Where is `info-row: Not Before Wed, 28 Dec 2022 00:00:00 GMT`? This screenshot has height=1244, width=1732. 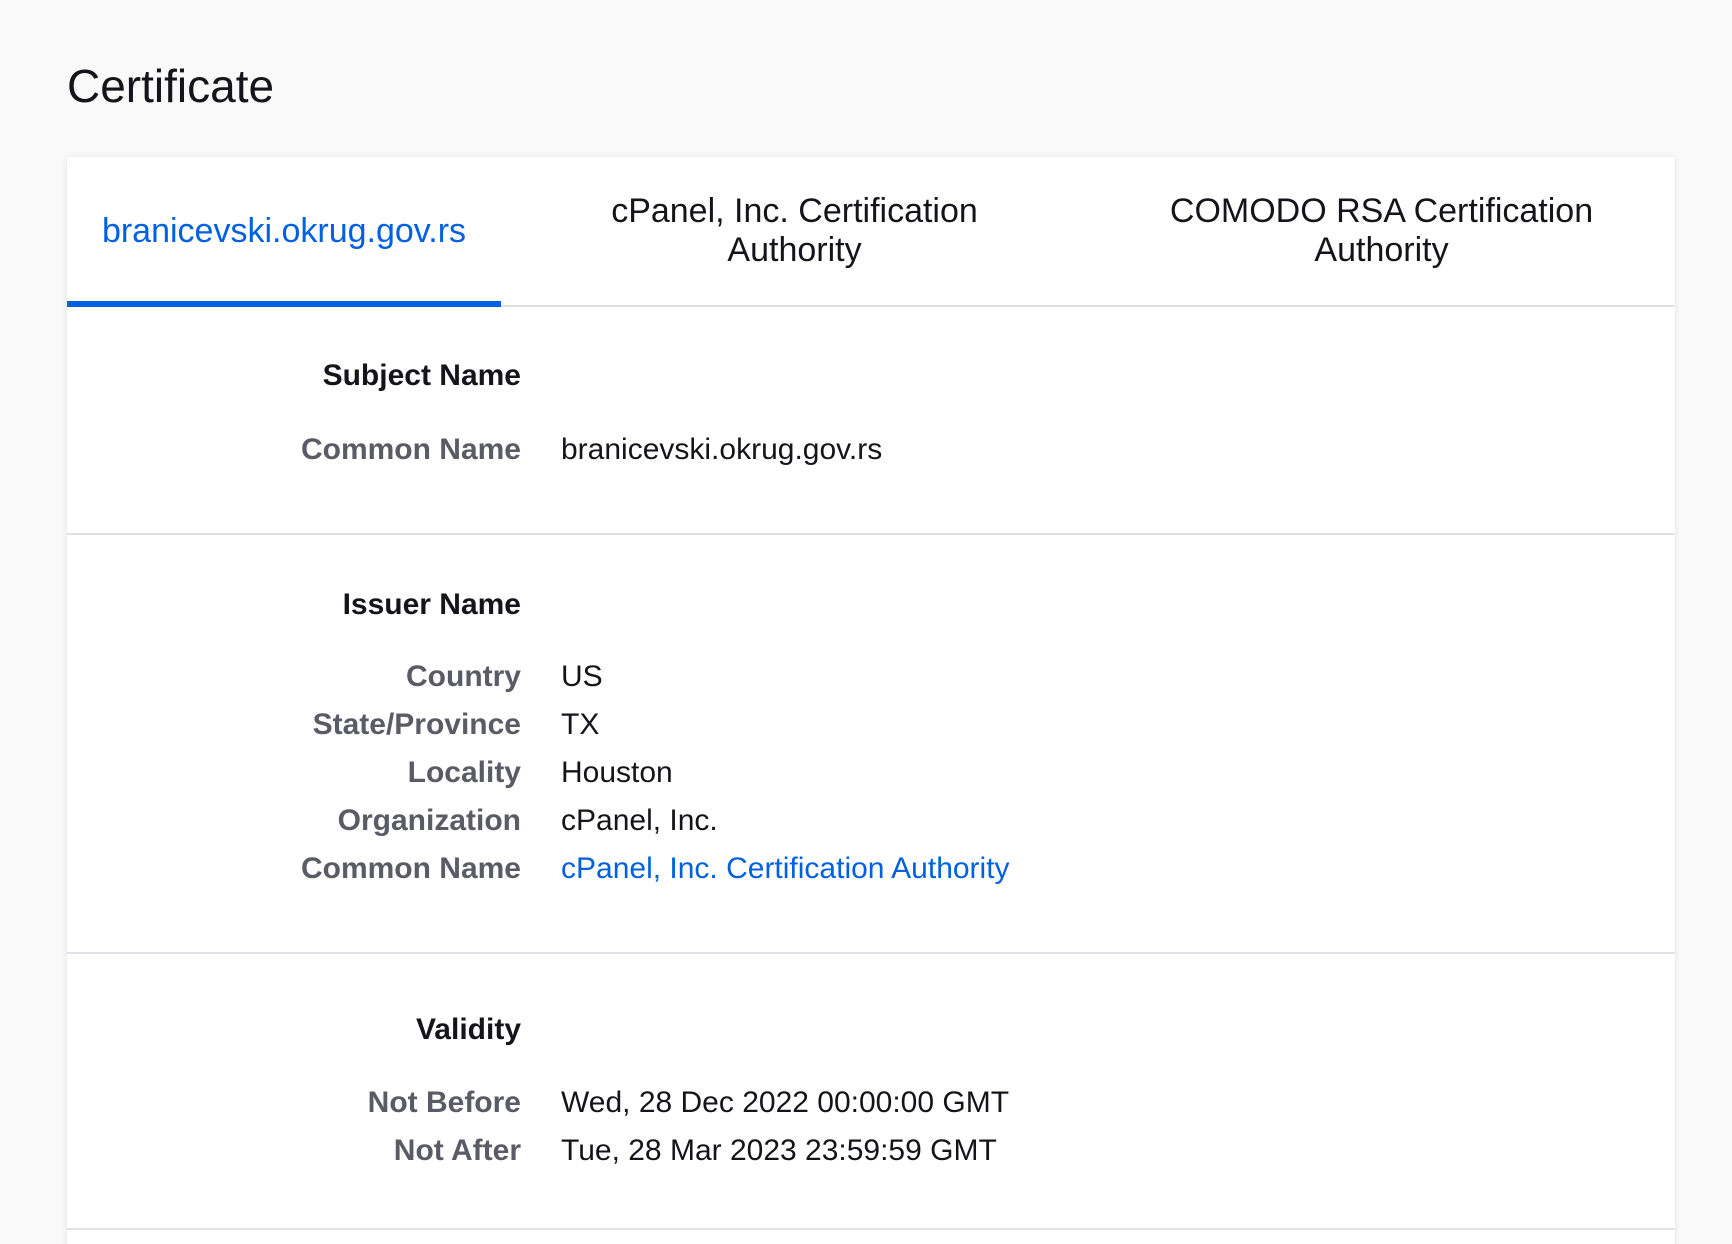 info-row: Not Before Wed, 28 Dec 2022 00:00:00 GMT is located at coordinates (871, 1110).